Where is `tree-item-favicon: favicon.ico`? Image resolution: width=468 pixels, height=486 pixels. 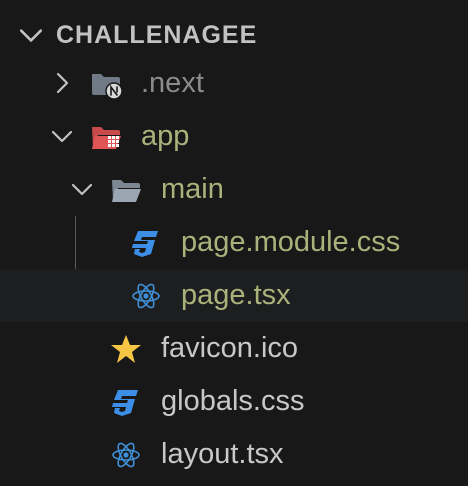 tree-item-favicon: favicon.ico is located at coordinates (234, 348).